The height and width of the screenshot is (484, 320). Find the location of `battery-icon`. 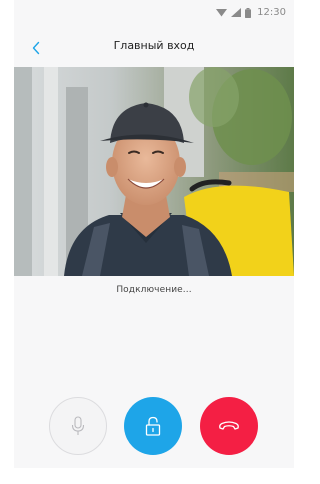

battery-icon is located at coordinates (248, 12).